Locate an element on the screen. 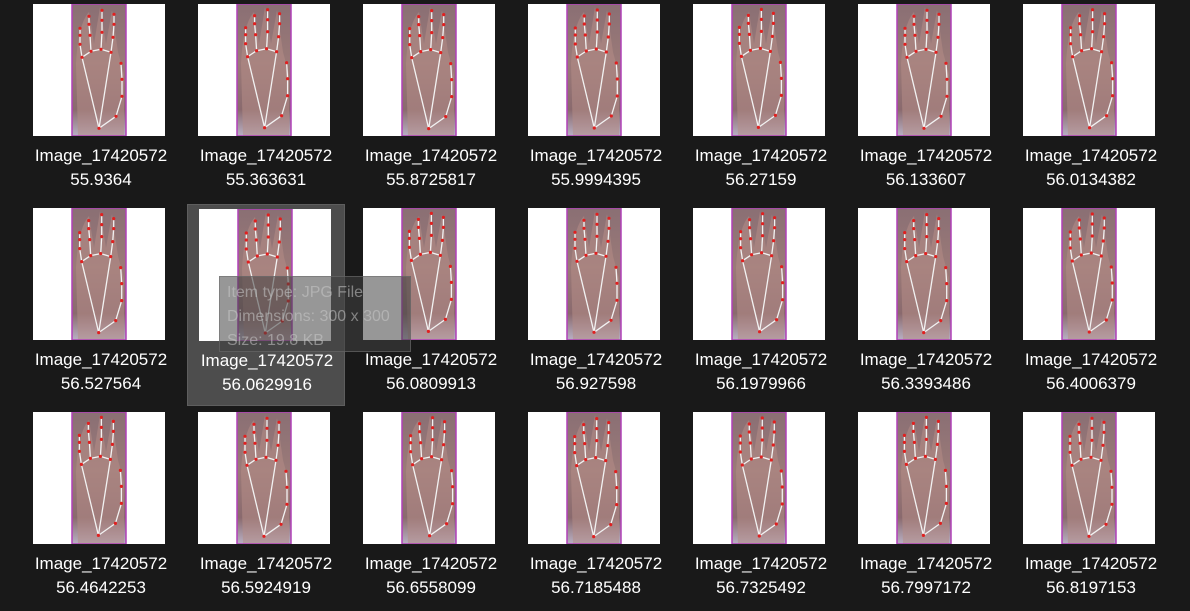  file-item: Image_17420572 56.6558099 is located at coordinates (431, 509).